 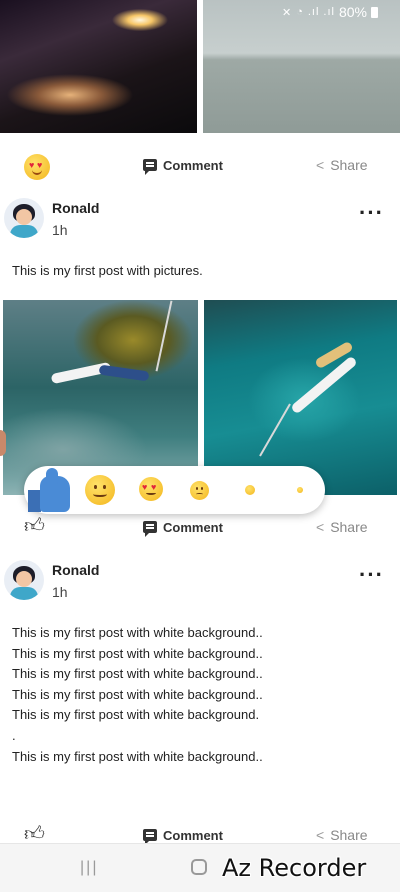 What do you see at coordinates (100, 490) in the screenshot?
I see `smile-icon` at bounding box center [100, 490].